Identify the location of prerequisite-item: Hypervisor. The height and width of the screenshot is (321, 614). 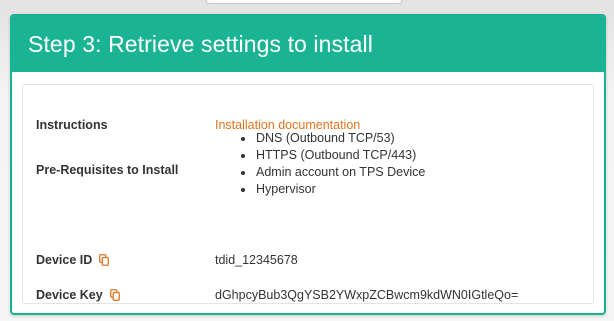
(340, 189).